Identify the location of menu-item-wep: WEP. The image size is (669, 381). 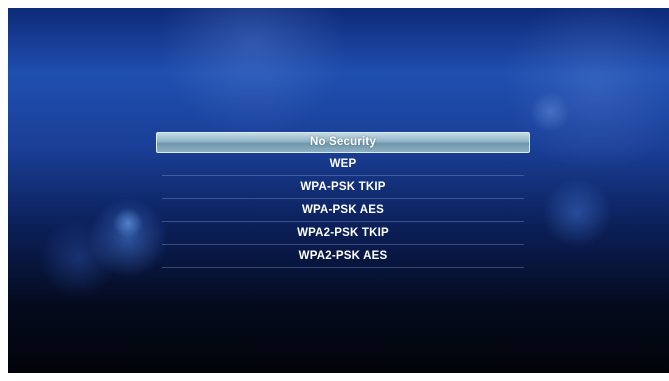
(343, 164).